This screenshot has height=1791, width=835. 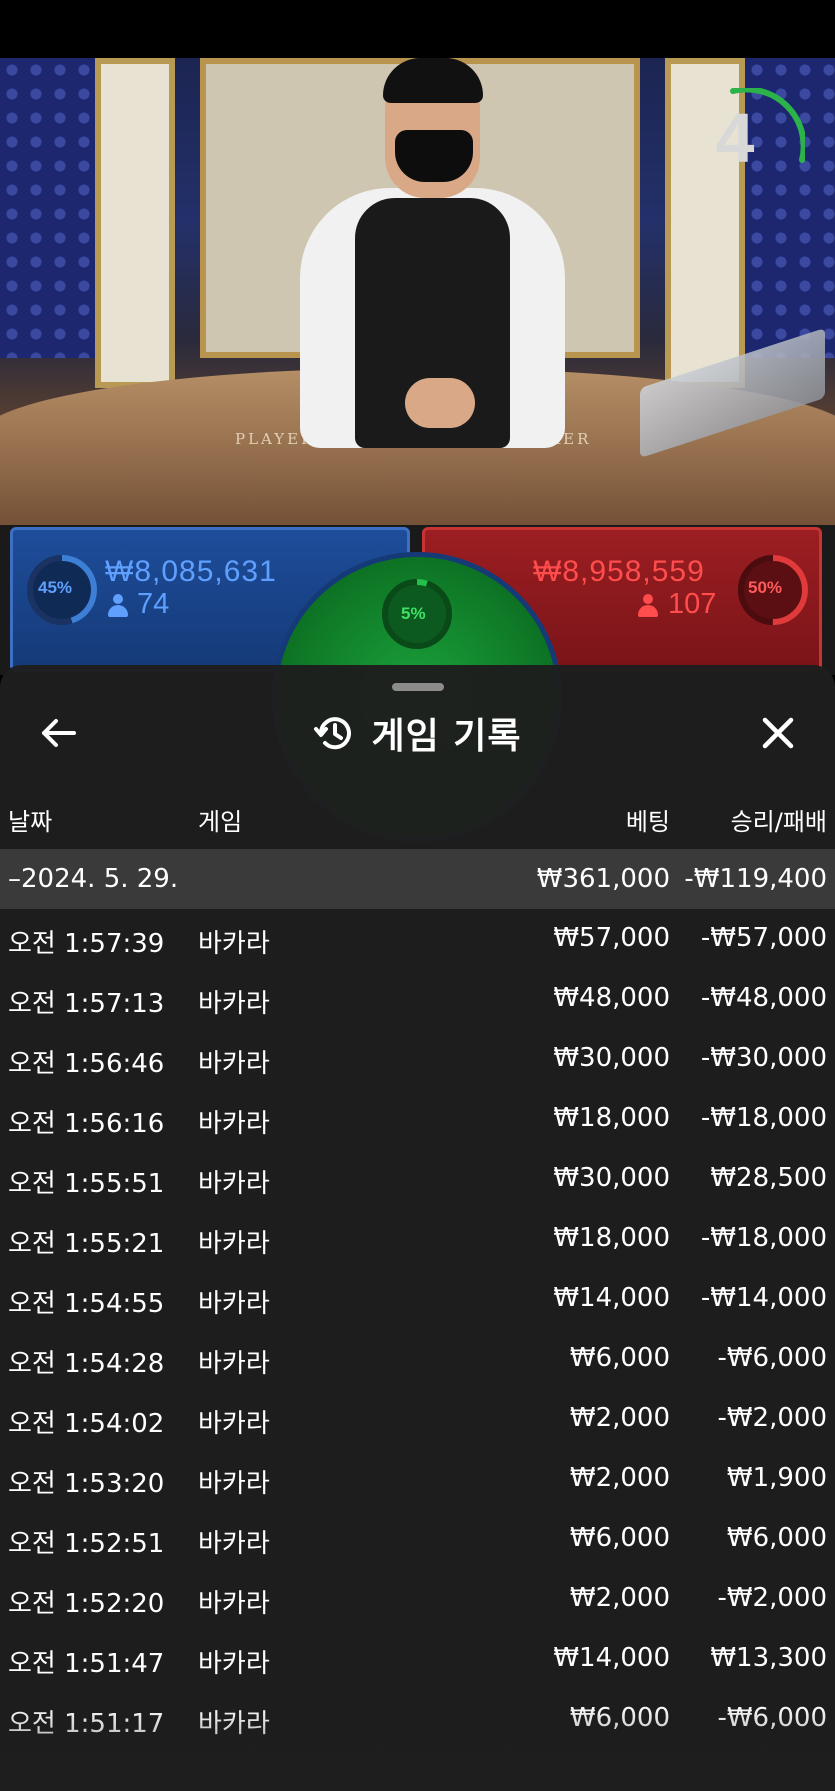 What do you see at coordinates (413, 613) in the screenshot?
I see `tie-percent: 5%` at bounding box center [413, 613].